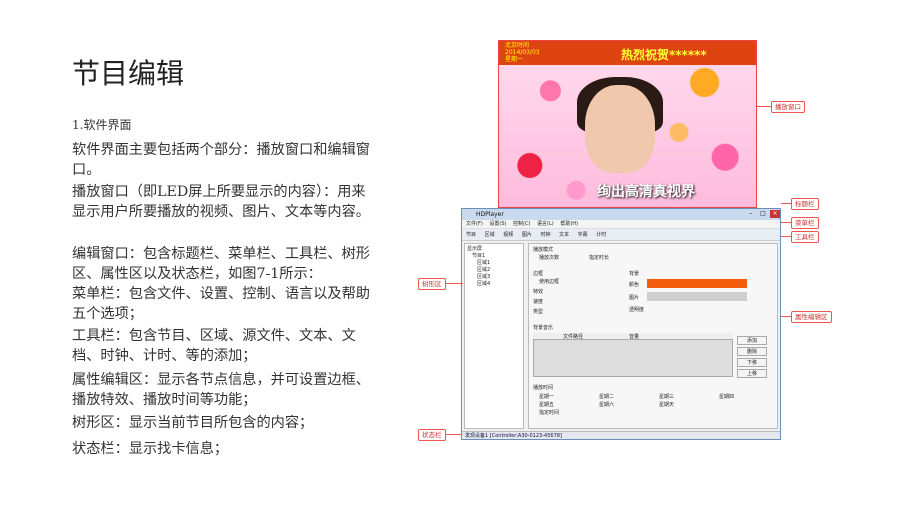  Describe the element at coordinates (805, 223) in the screenshot. I see `callout-menu-bar: 菜单栏` at that location.